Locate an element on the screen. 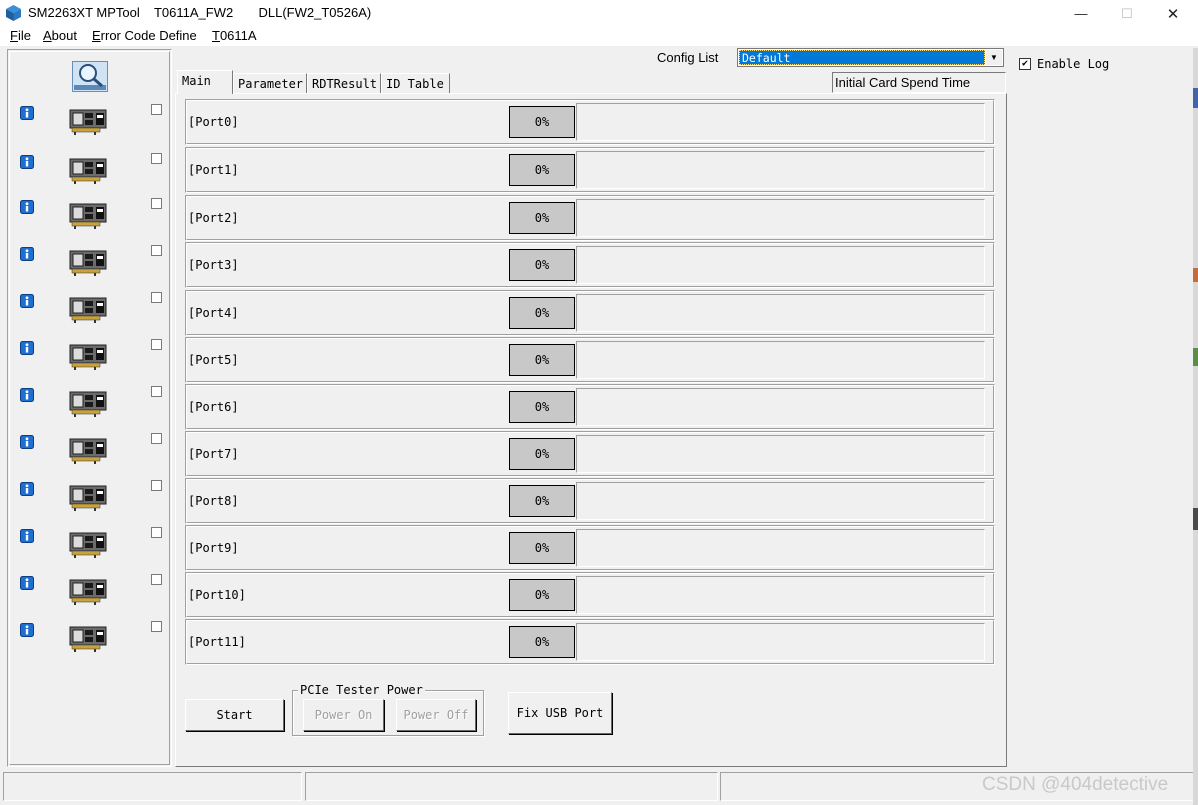 This screenshot has width=1198, height=805. close-icon: ✕ is located at coordinates (1173, 14).